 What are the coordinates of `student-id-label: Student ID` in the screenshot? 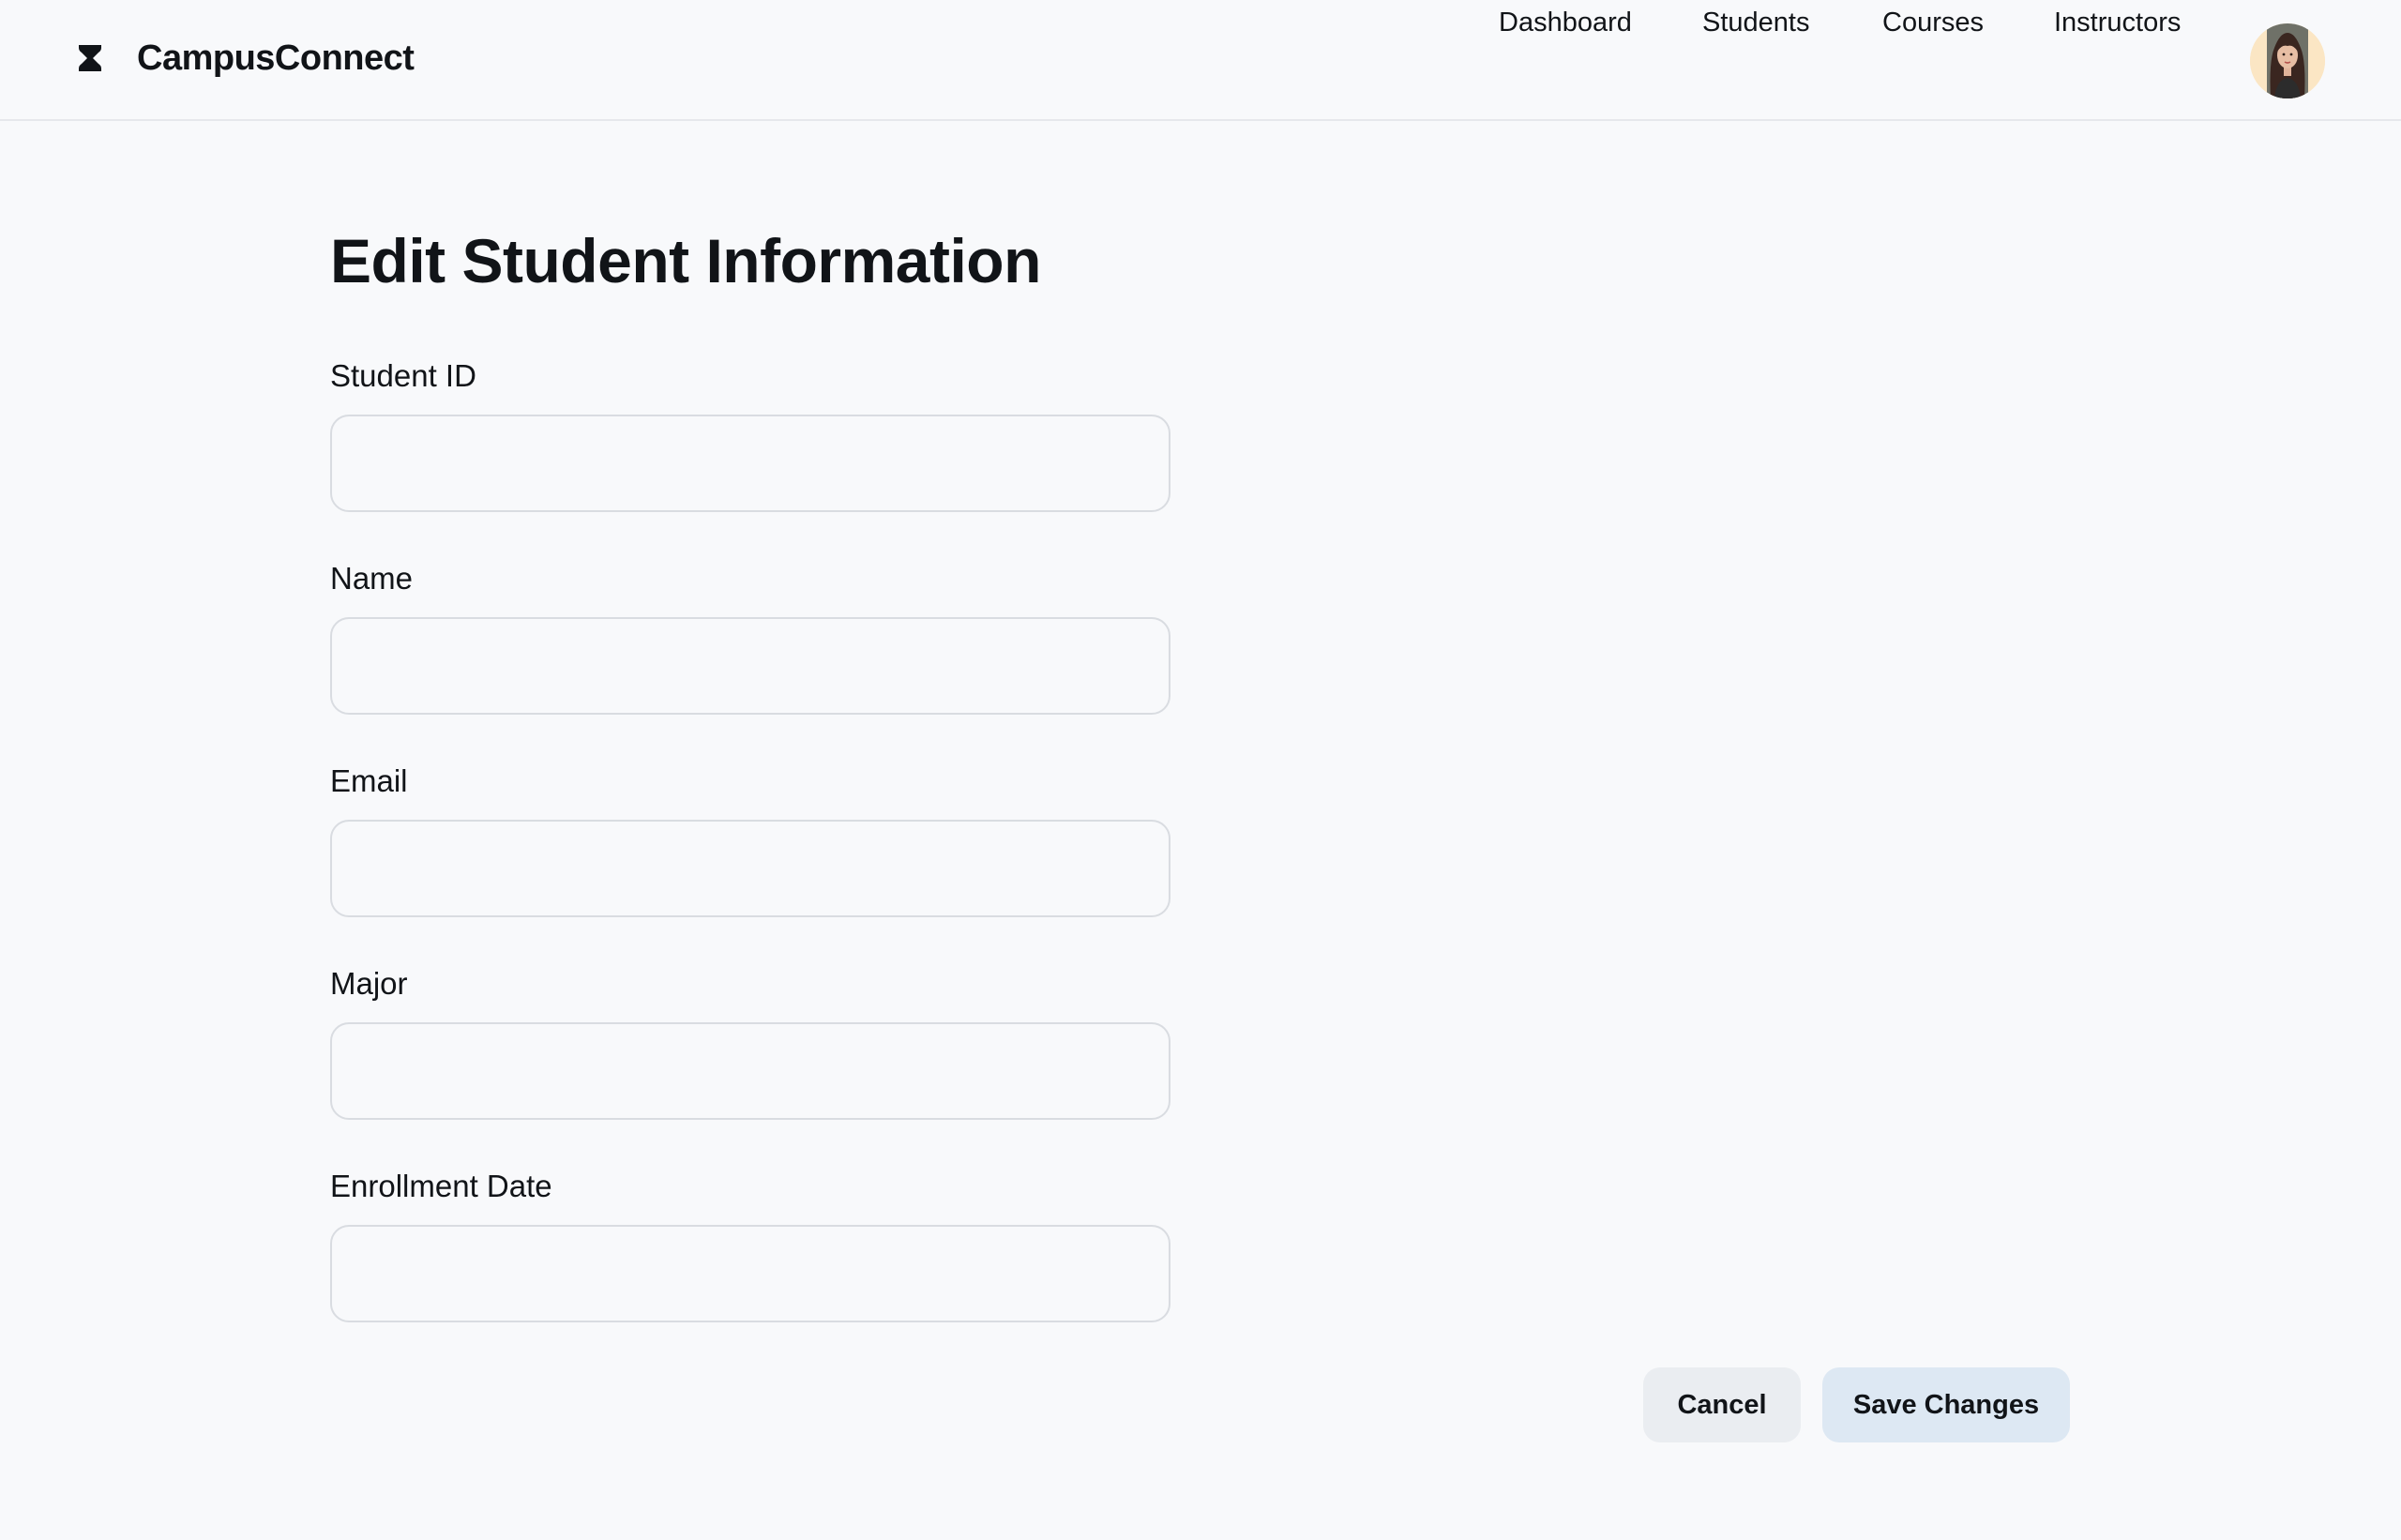 It's located at (403, 375).